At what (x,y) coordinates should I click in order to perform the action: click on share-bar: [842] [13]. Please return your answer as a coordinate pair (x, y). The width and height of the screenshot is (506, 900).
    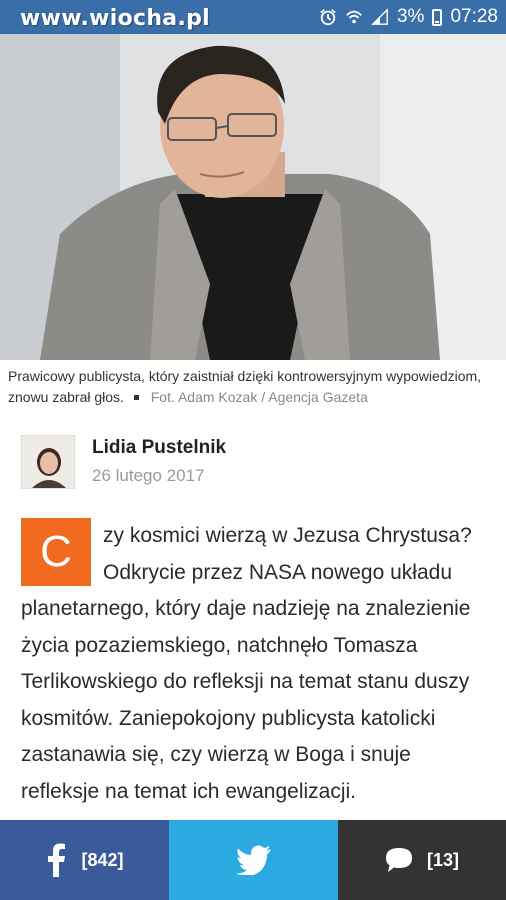
    Looking at the image, I should click on (253, 860).